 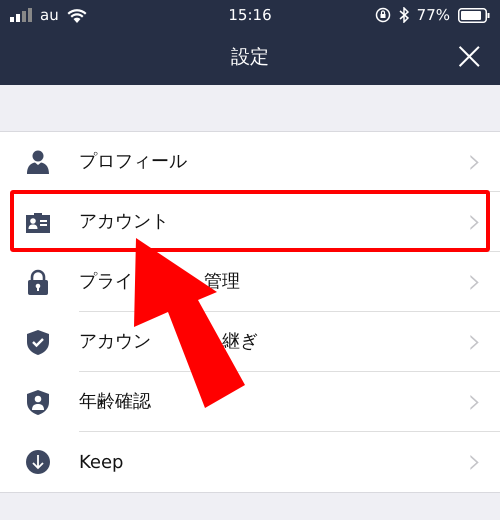 What do you see at coordinates (382, 15) in the screenshot?
I see `rotation-lock-icon` at bounding box center [382, 15].